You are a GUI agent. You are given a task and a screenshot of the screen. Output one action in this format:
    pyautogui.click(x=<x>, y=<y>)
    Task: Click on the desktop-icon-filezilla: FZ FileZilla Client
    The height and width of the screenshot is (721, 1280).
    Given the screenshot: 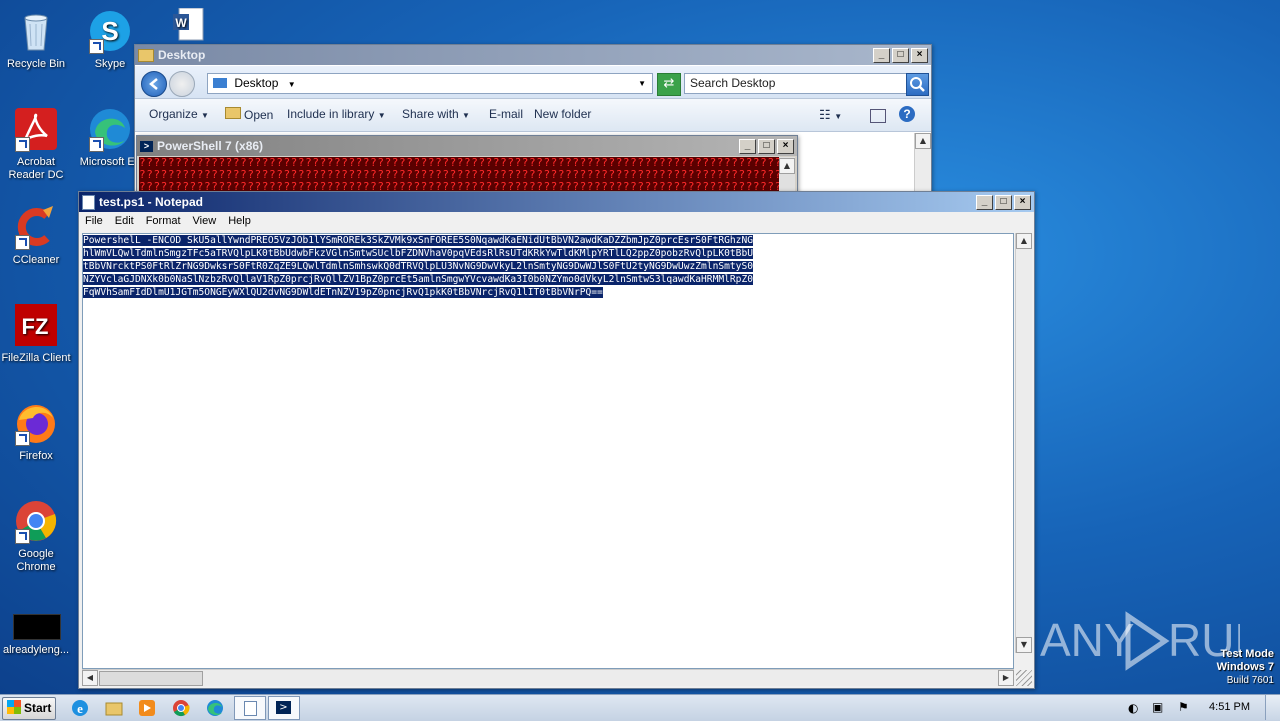 What is the action you would take?
    pyautogui.click(x=37, y=333)
    